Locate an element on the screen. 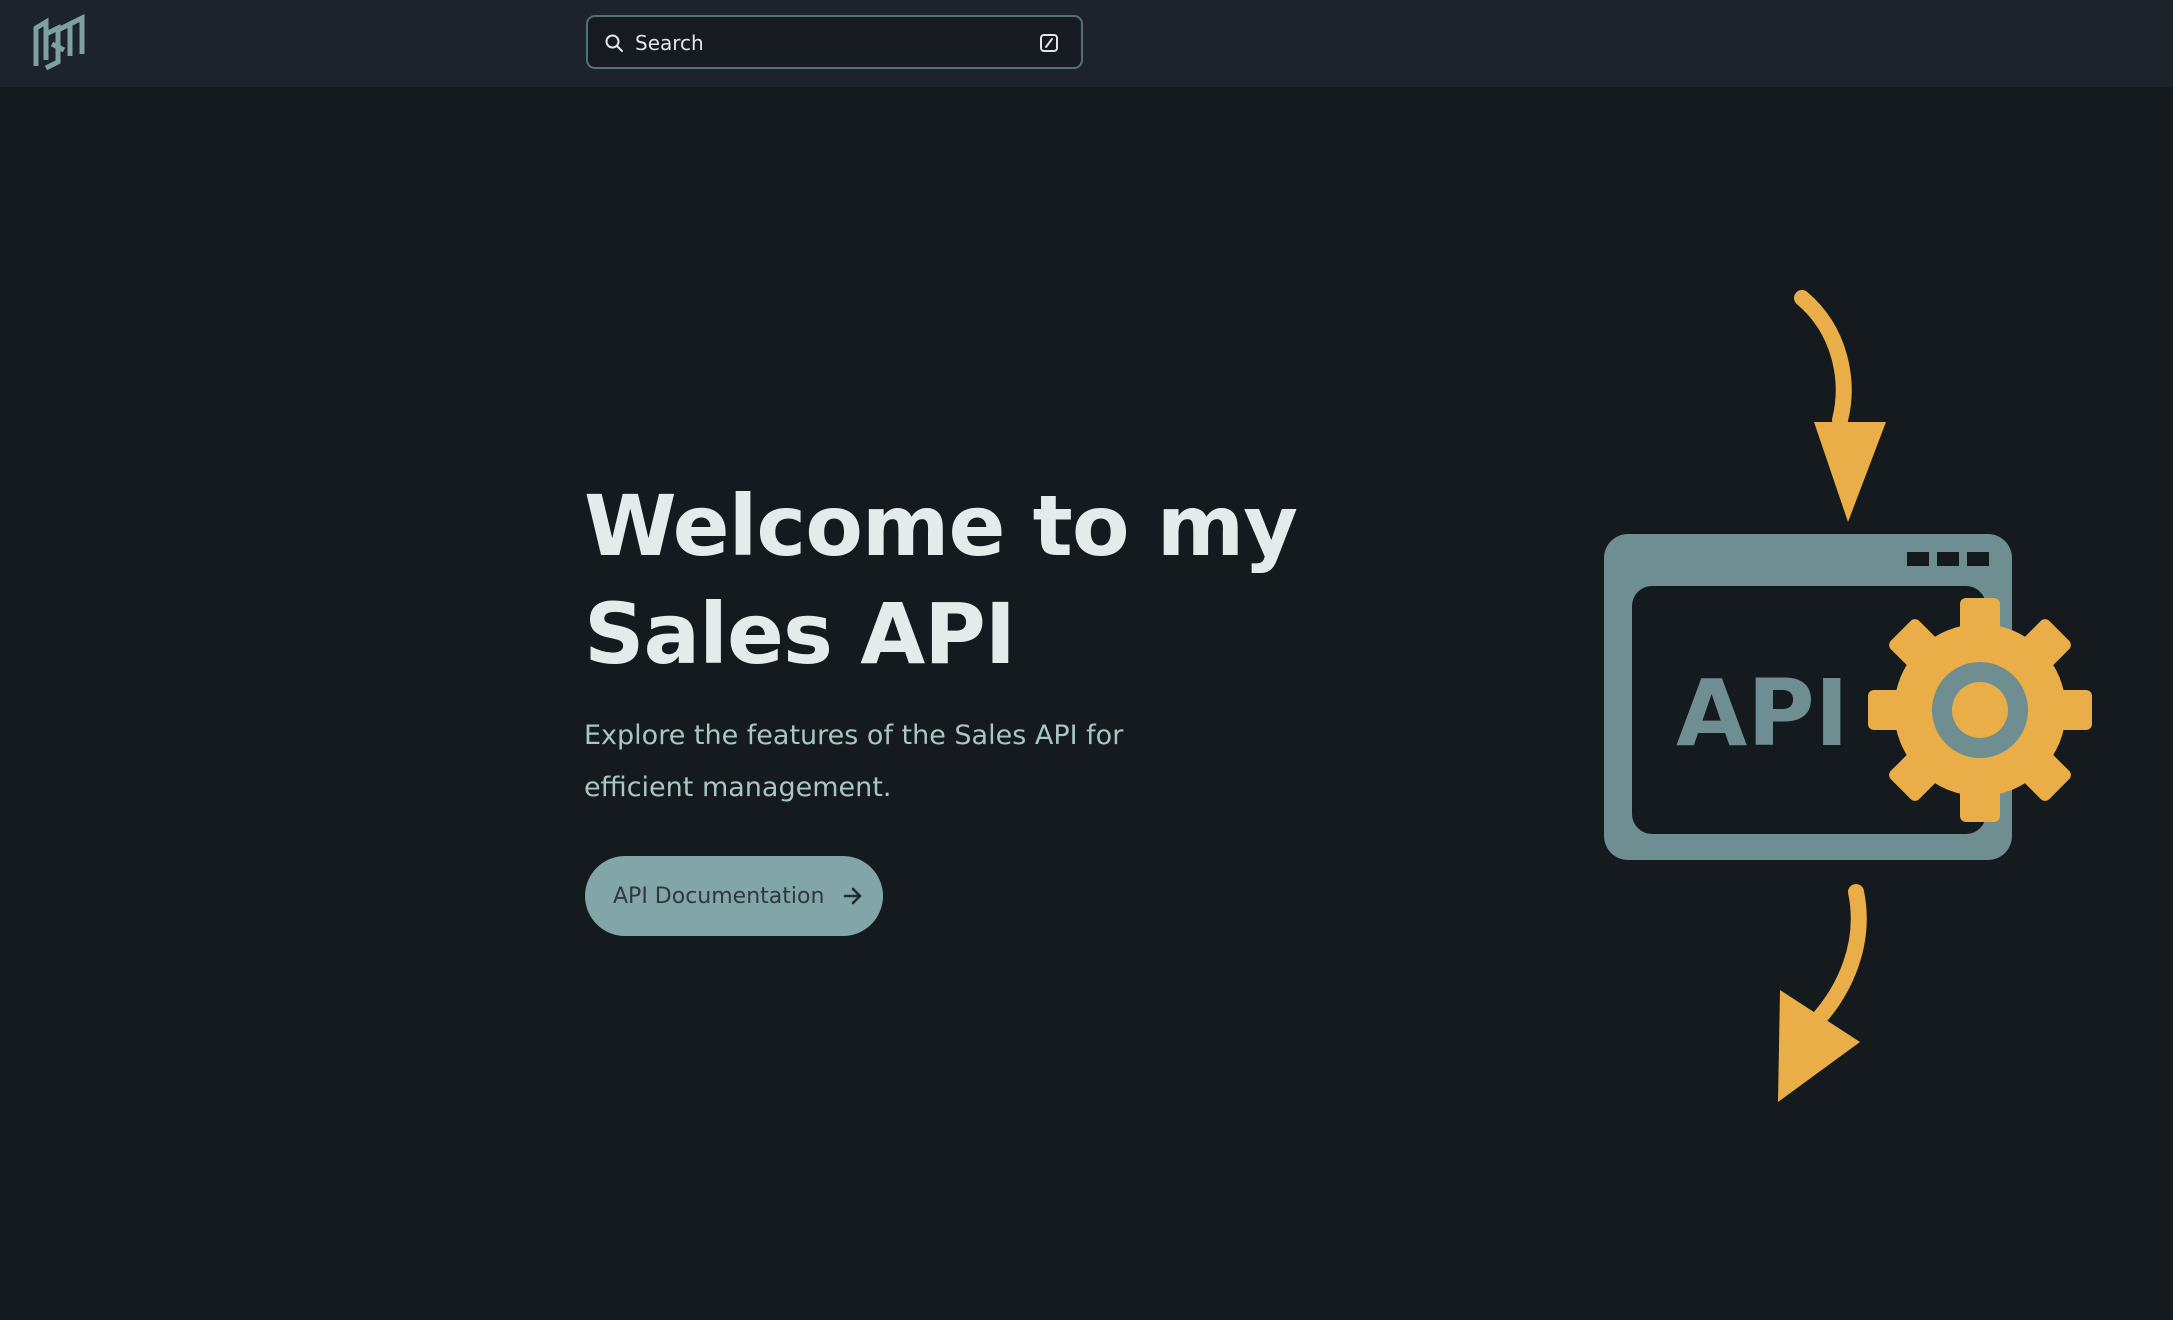 This screenshot has width=2173, height=1320. api-documentation-button: API Documentation is located at coordinates (734, 896).